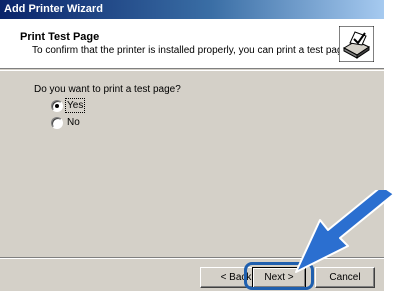 This screenshot has height=291, width=396. What do you see at coordinates (73, 122) in the screenshot?
I see `radio-label-no: No` at bounding box center [73, 122].